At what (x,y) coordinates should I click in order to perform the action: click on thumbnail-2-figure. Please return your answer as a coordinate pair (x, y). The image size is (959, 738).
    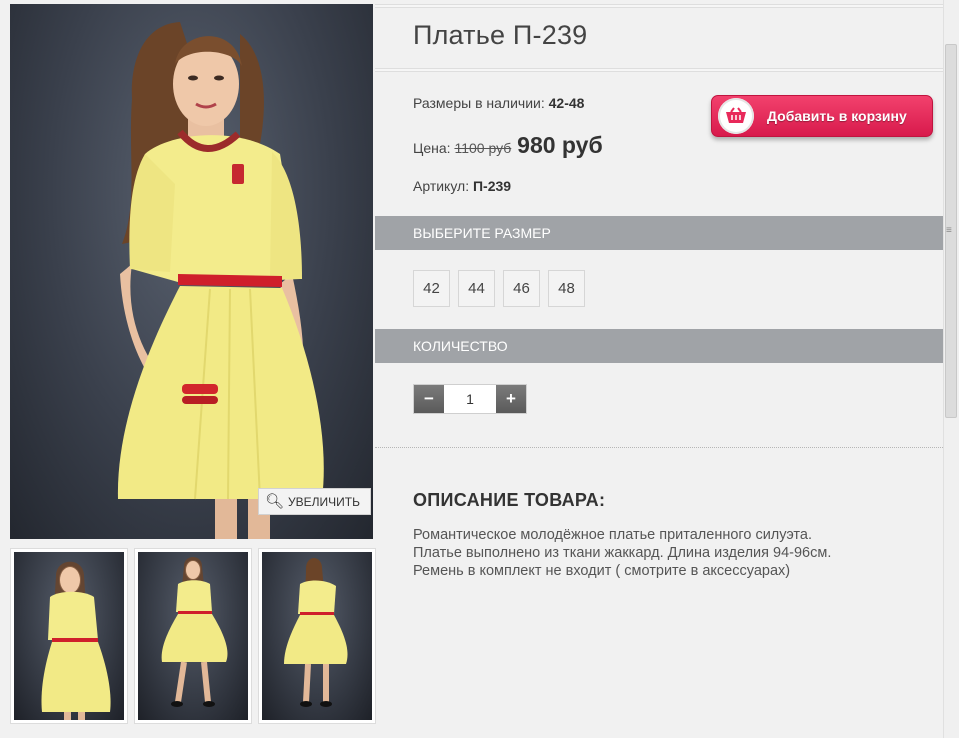
    Looking at the image, I should click on (194, 632).